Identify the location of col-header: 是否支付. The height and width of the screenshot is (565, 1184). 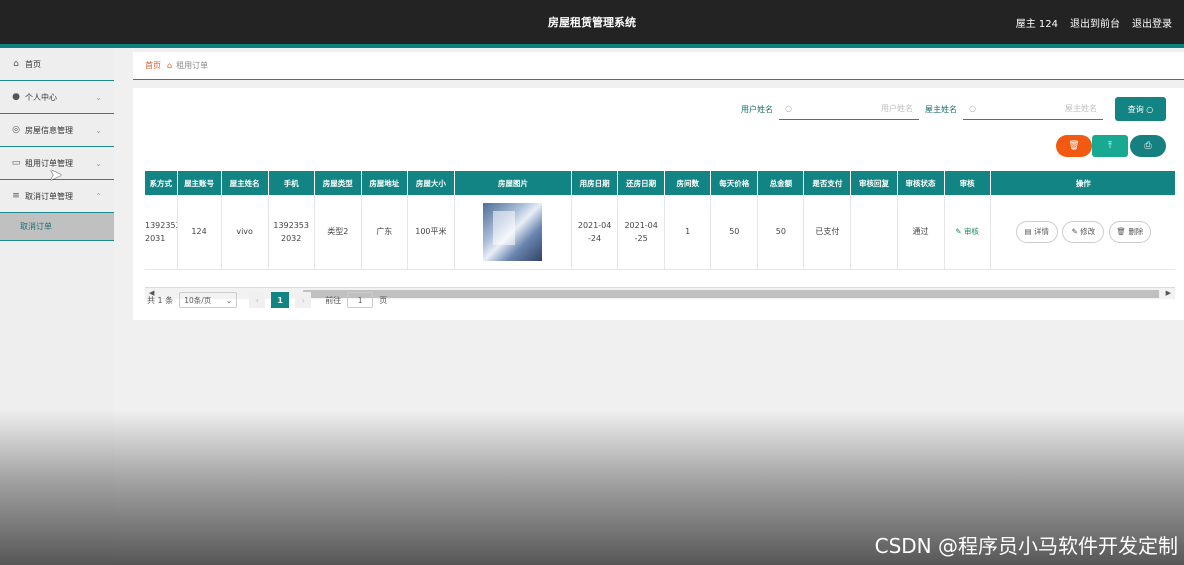
(827, 183).